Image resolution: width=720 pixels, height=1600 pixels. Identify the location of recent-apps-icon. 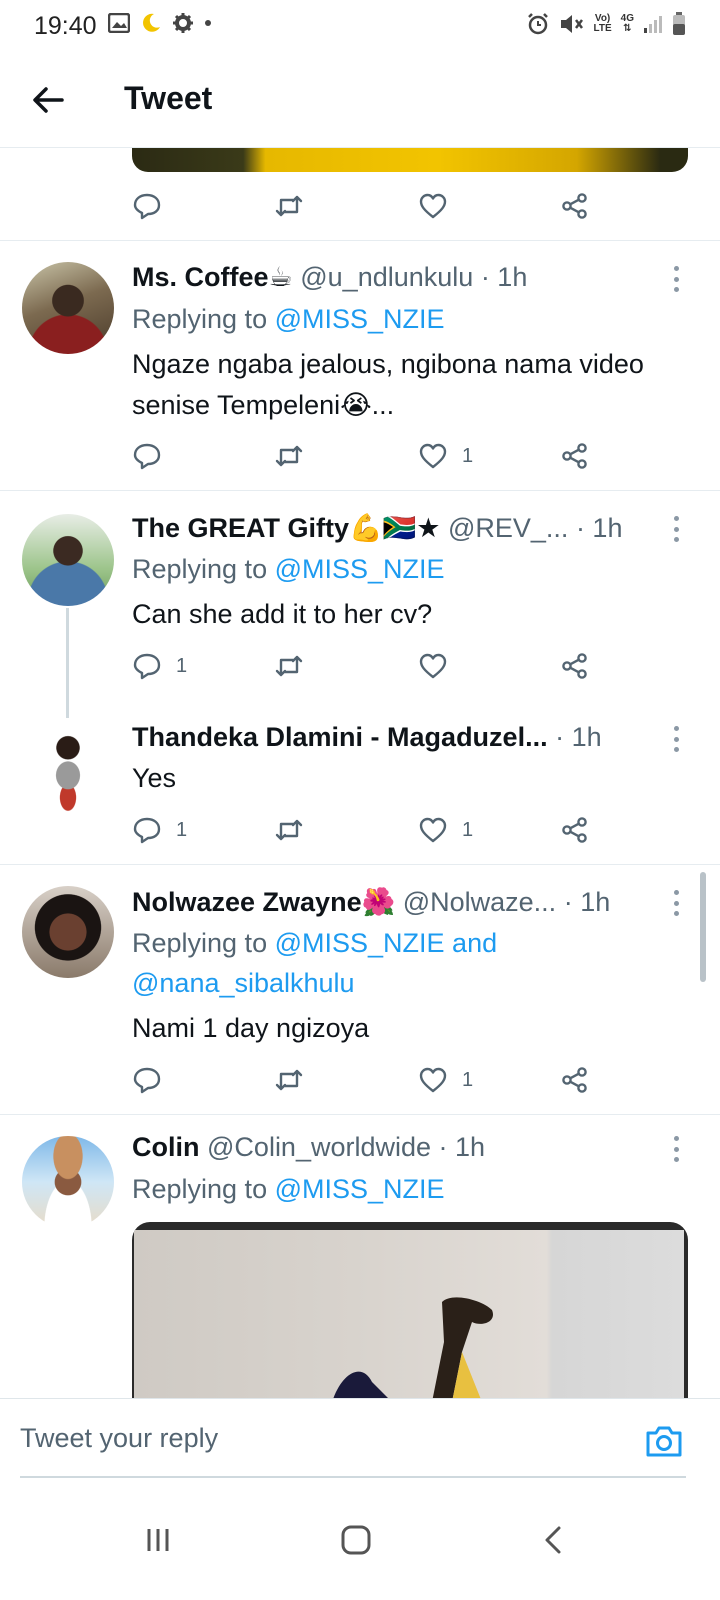
(158, 1540).